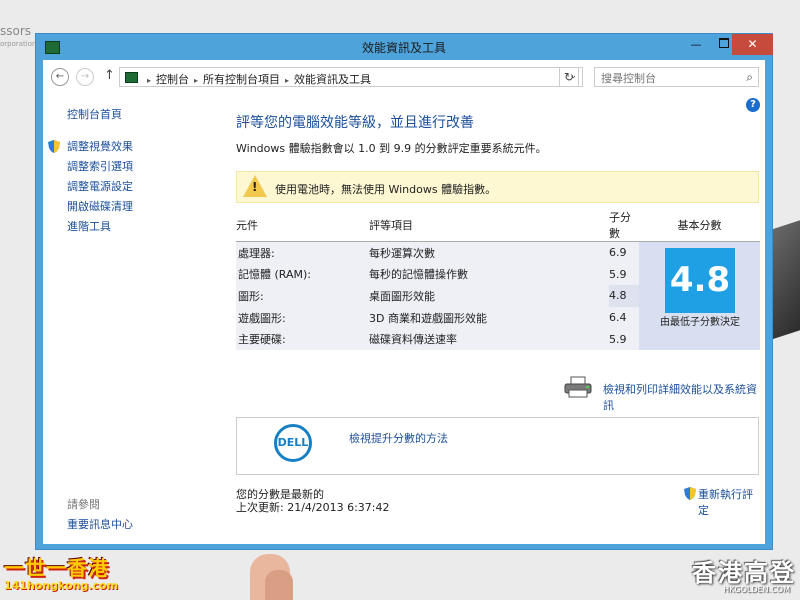  I want to click on warning-icon: !, so click(255, 186).